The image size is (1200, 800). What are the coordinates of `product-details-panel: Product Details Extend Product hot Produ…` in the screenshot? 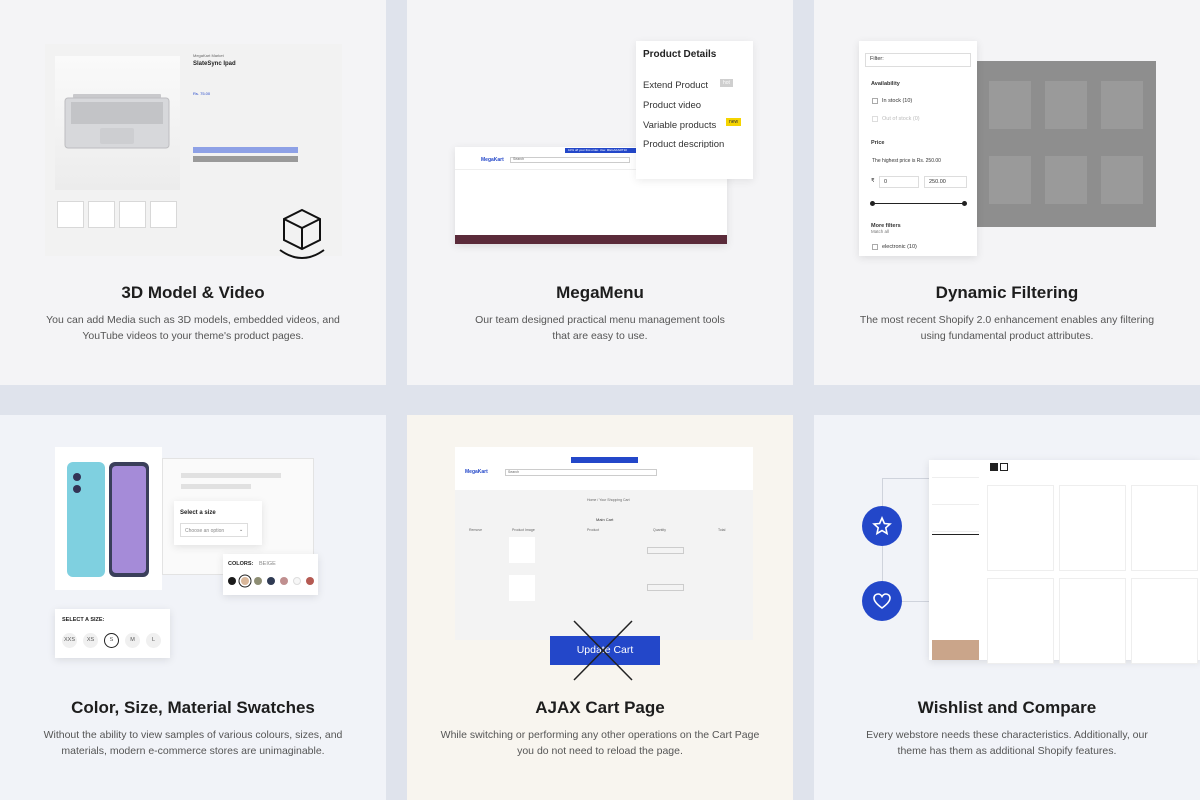 It's located at (694, 110).